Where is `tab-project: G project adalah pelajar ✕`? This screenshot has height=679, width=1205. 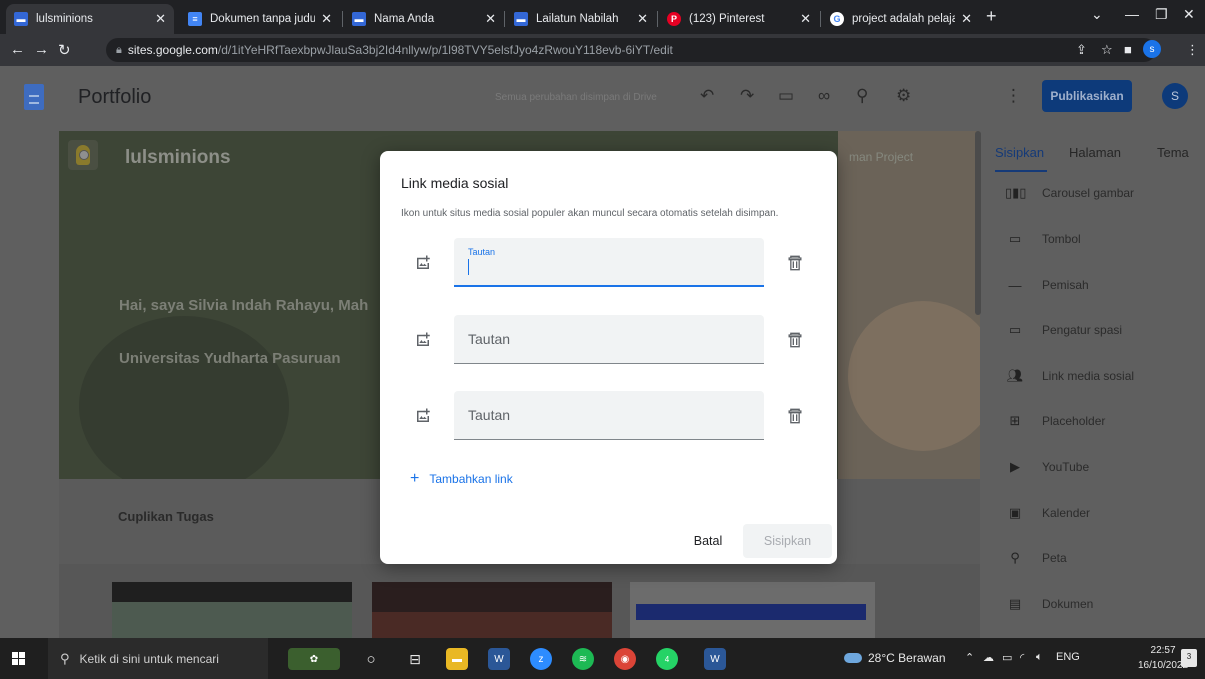
tab-project: G project adalah pelajar ✕ is located at coordinates (901, 19).